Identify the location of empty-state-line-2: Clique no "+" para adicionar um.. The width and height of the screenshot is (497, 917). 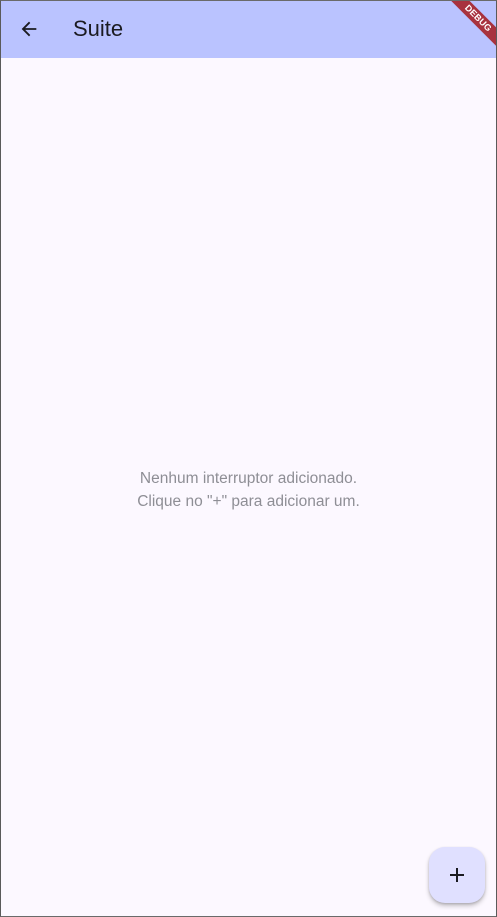
(248, 501).